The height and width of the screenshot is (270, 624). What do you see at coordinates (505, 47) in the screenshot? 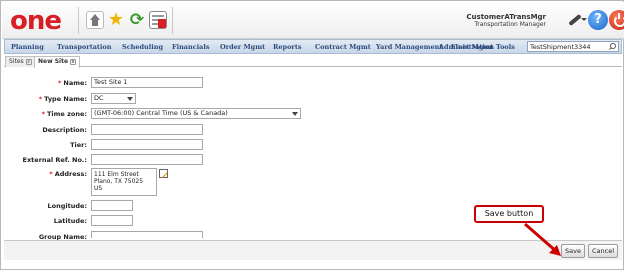
I see `nav-item-tools: Tools` at bounding box center [505, 47].